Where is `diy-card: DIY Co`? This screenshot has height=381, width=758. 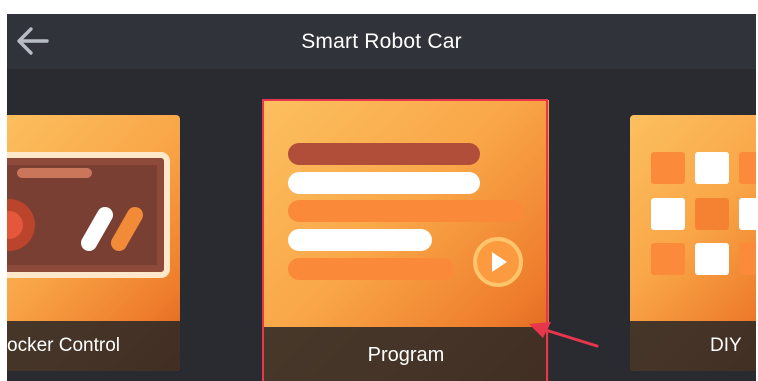
diy-card: DIY Co is located at coordinates (693, 243).